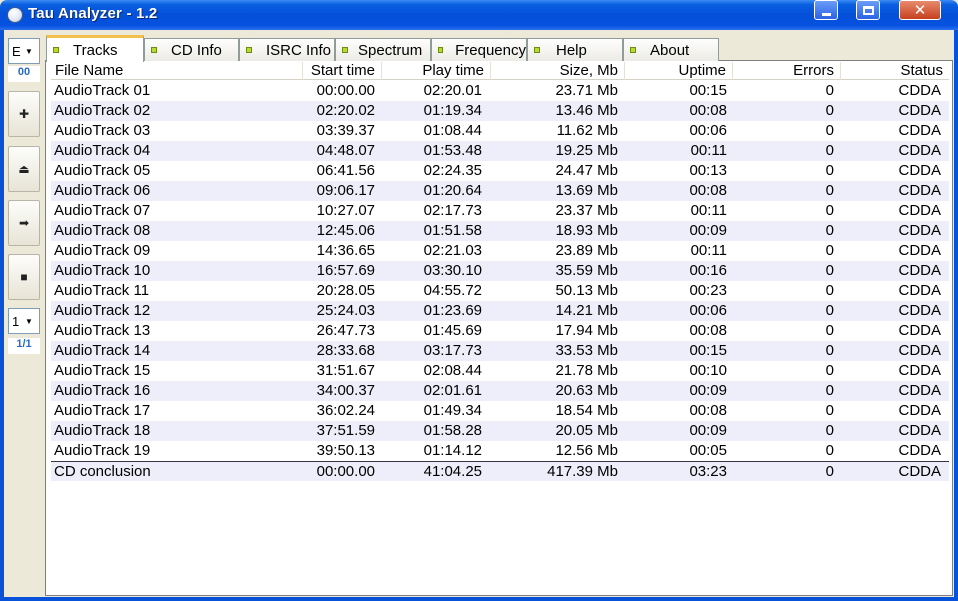 This screenshot has height=601, width=958. Describe the element at coordinates (345, 410) in the screenshot. I see `cell-start-time: 36:02.24` at that location.